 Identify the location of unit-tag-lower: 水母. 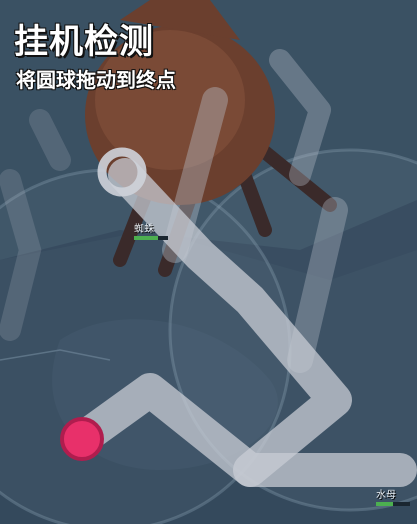
(393, 496).